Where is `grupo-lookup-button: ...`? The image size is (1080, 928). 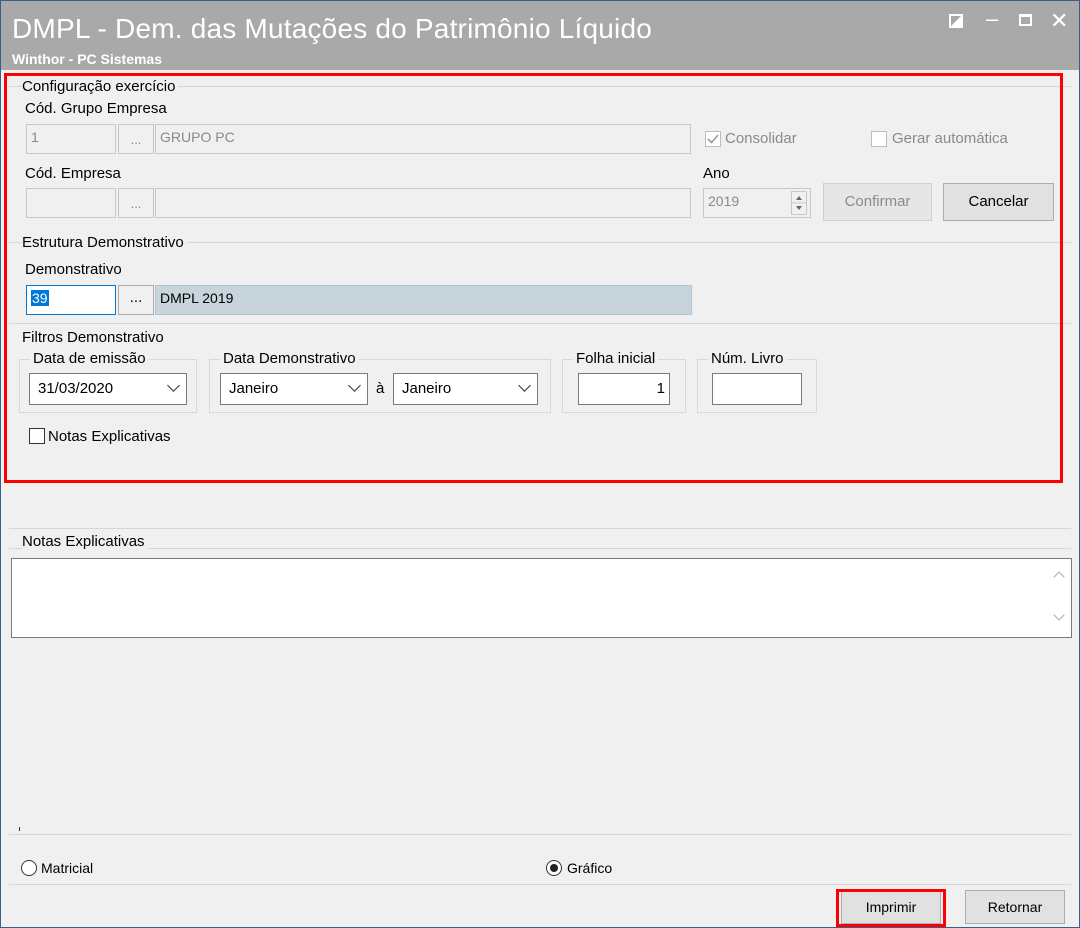
grupo-lookup-button: ... is located at coordinates (136, 139).